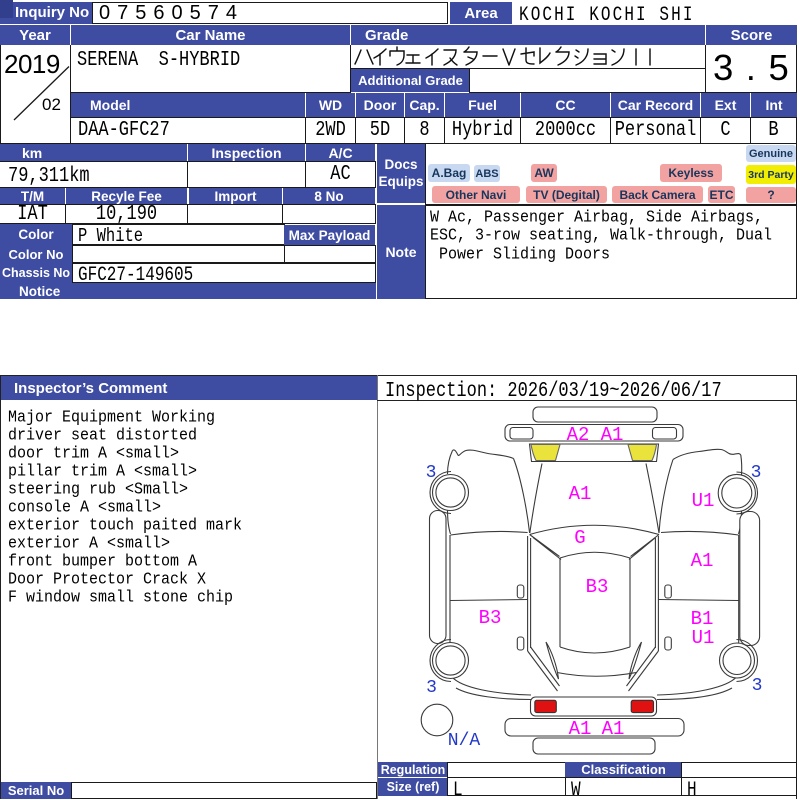 The height and width of the screenshot is (800, 800). What do you see at coordinates (578, 435) in the screenshot?
I see `svg-text: A2` at bounding box center [578, 435].